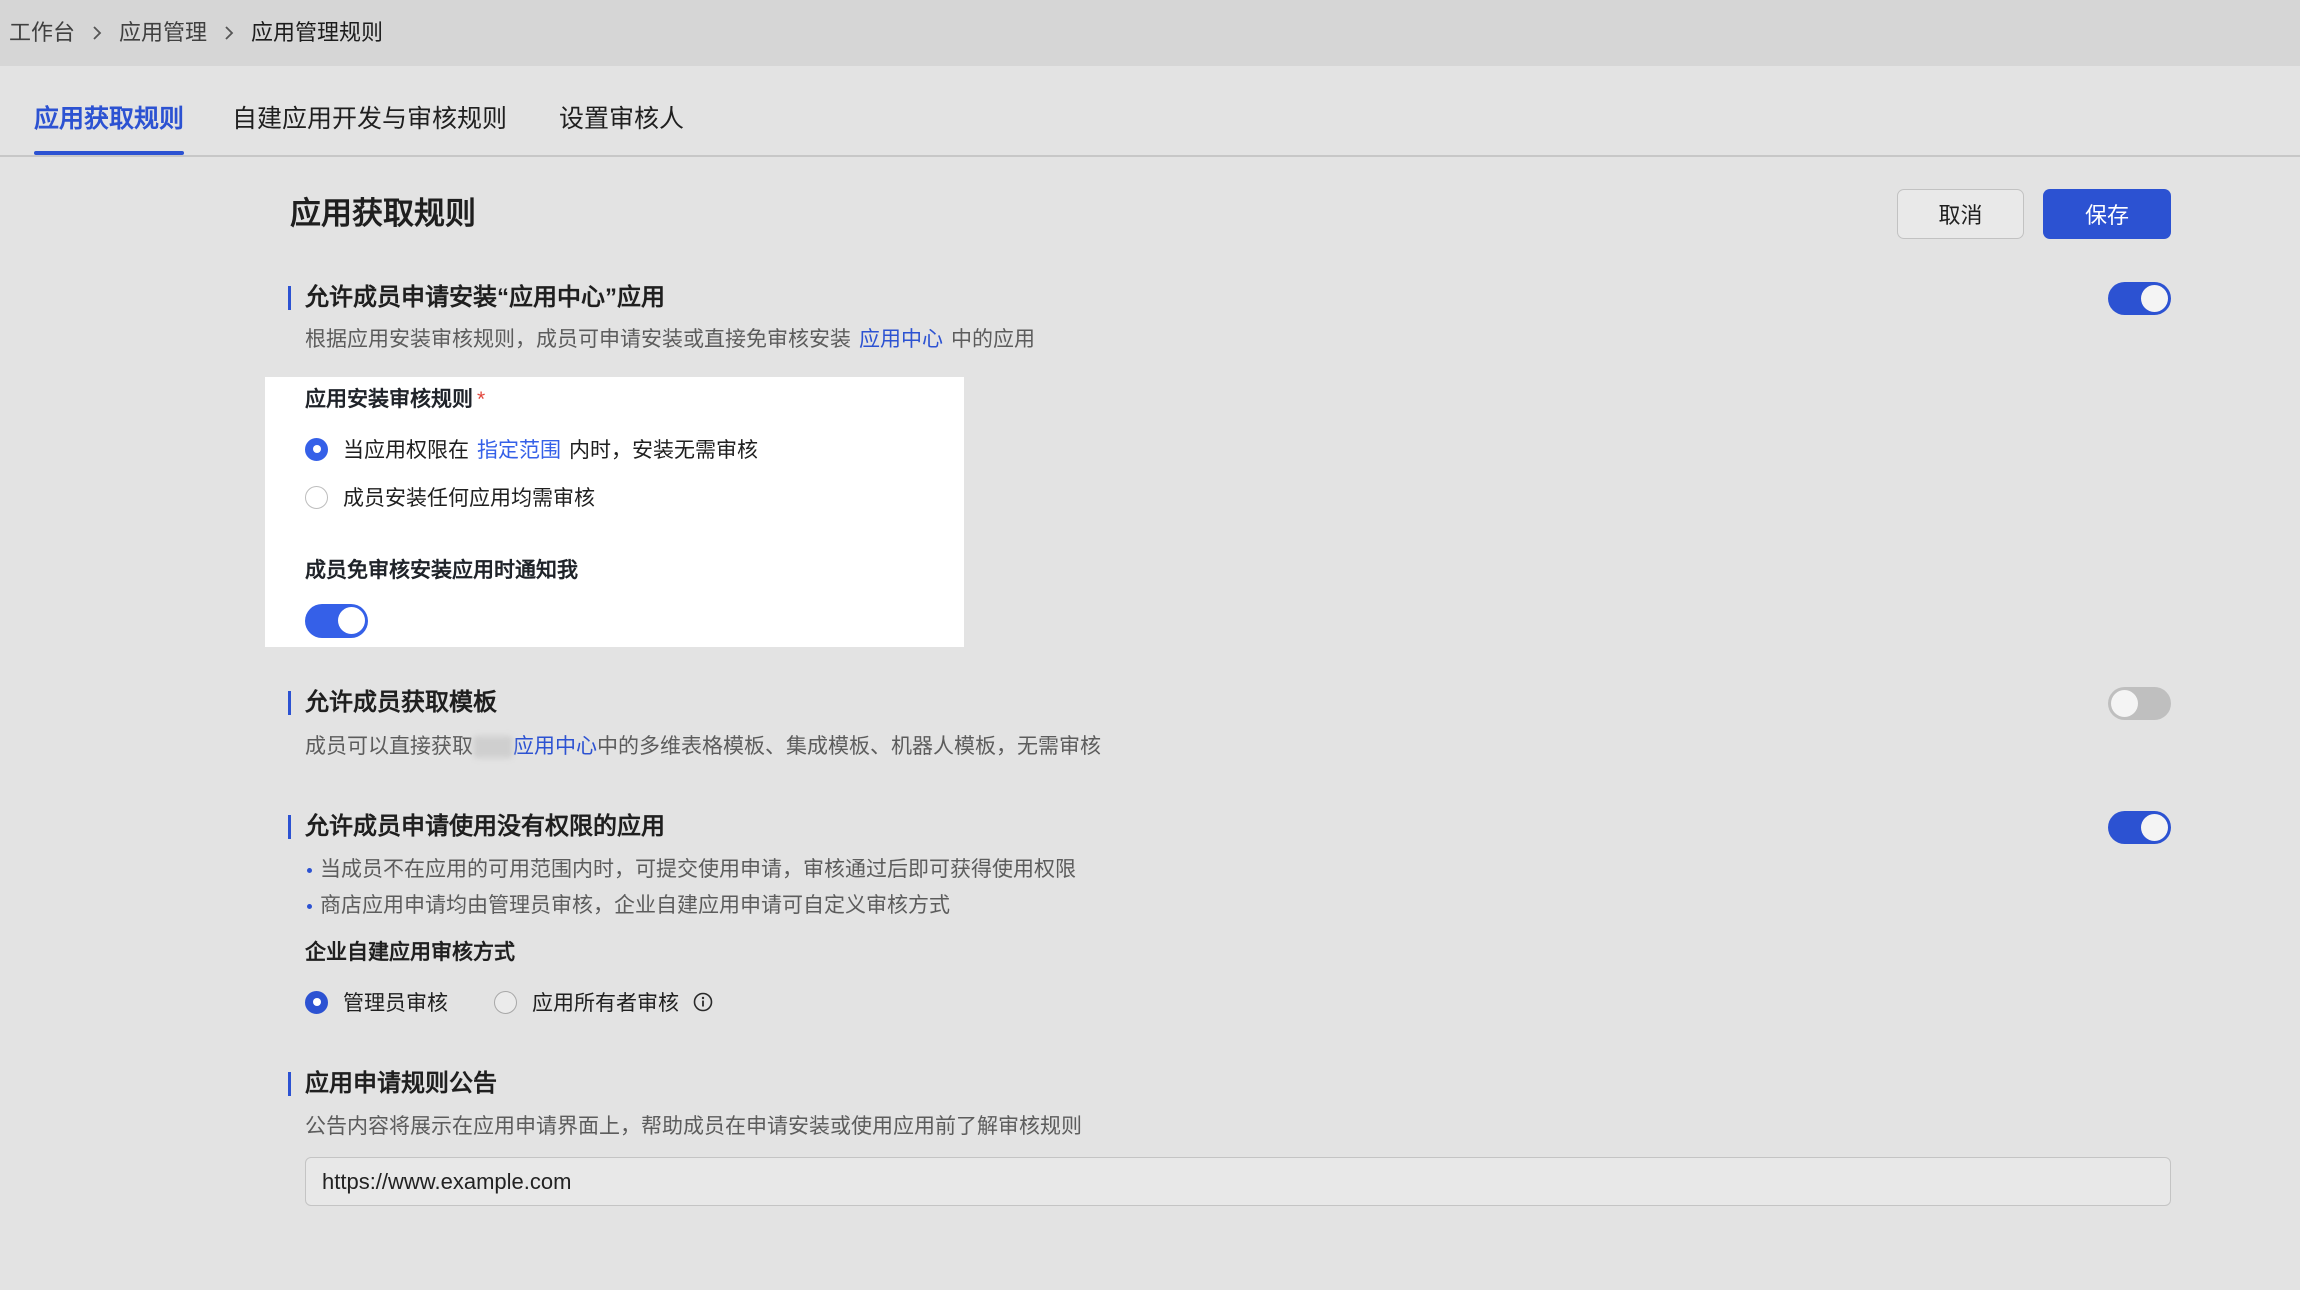 This screenshot has height=1290, width=2300. Describe the element at coordinates (505, 1002) in the screenshot. I see `radio-owner-review` at that location.